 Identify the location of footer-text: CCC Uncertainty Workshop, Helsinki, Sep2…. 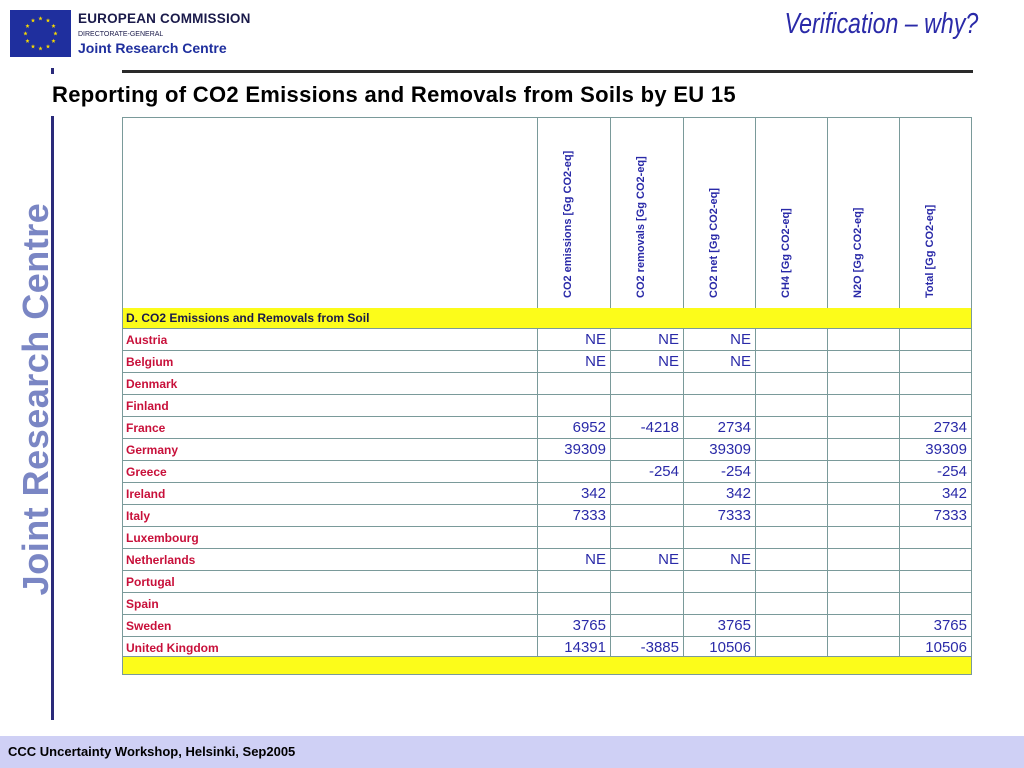
(152, 751).